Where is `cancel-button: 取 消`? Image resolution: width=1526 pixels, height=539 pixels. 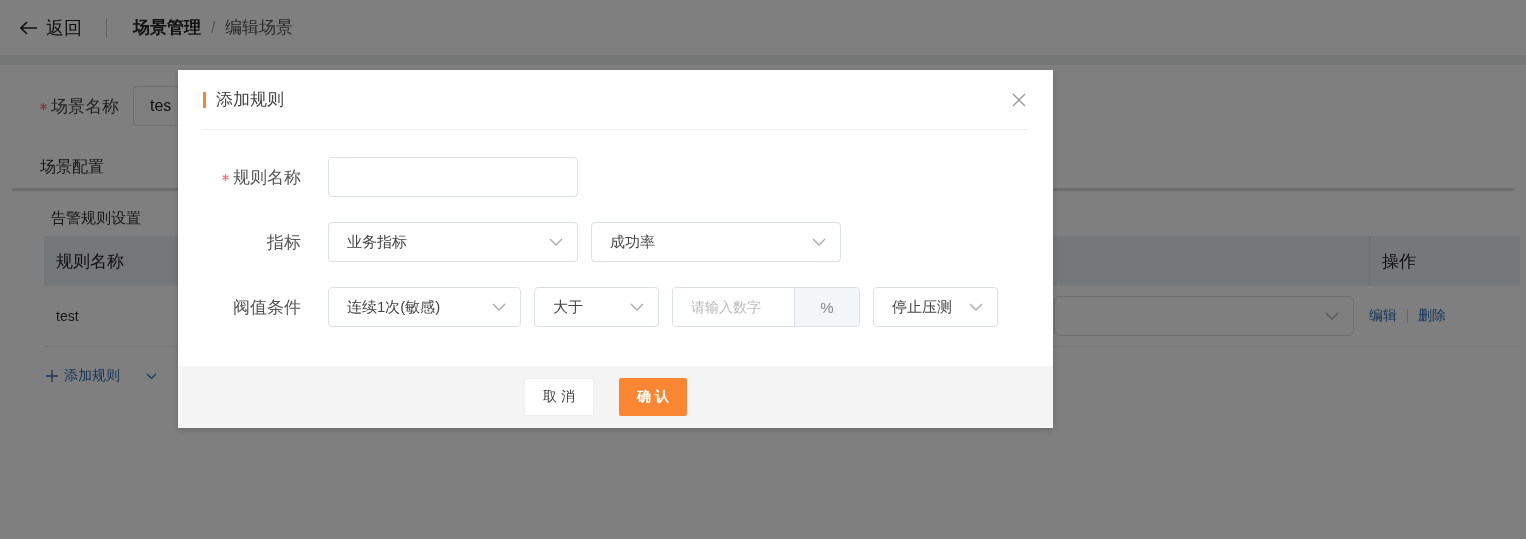 cancel-button: 取 消 is located at coordinates (559, 397).